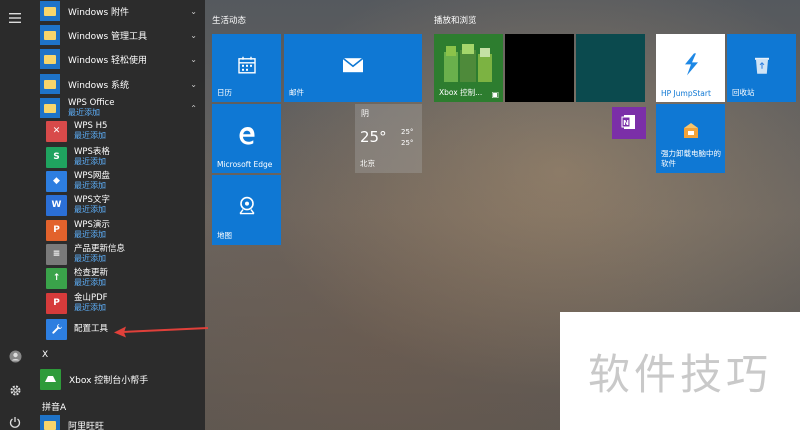  Describe the element at coordinates (193, 108) in the screenshot. I see `chevron-up-icon: ⌃` at that location.